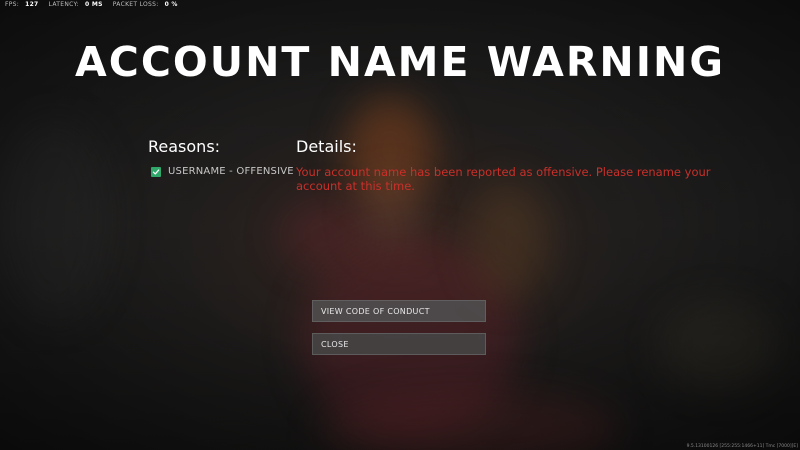 The height and width of the screenshot is (450, 800). What do you see at coordinates (326, 146) in the screenshot?
I see `details-heading: Details:` at bounding box center [326, 146].